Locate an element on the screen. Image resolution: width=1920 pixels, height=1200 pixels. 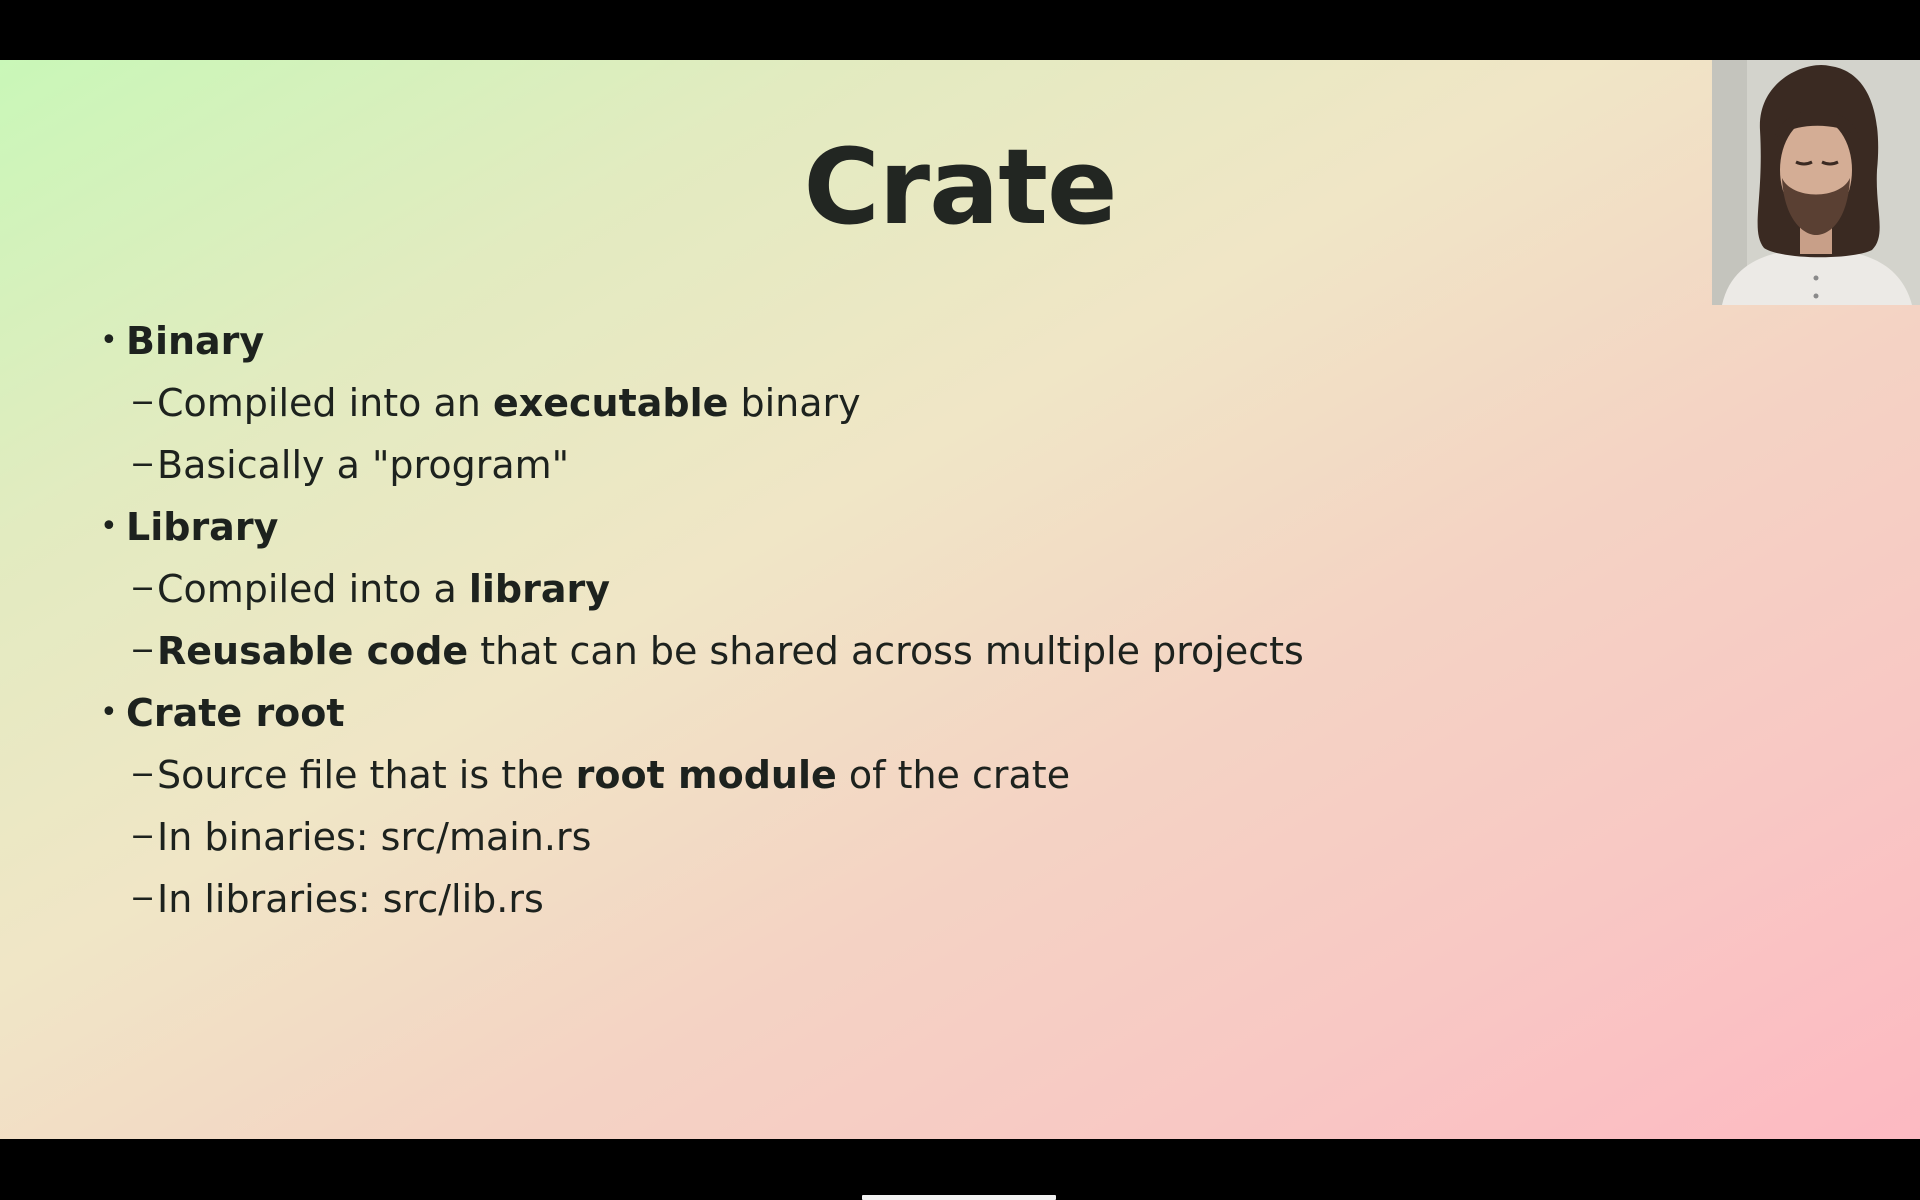
sub-bullet-item: − In libraries: src/lib.rs is located at coordinates (850, 899).